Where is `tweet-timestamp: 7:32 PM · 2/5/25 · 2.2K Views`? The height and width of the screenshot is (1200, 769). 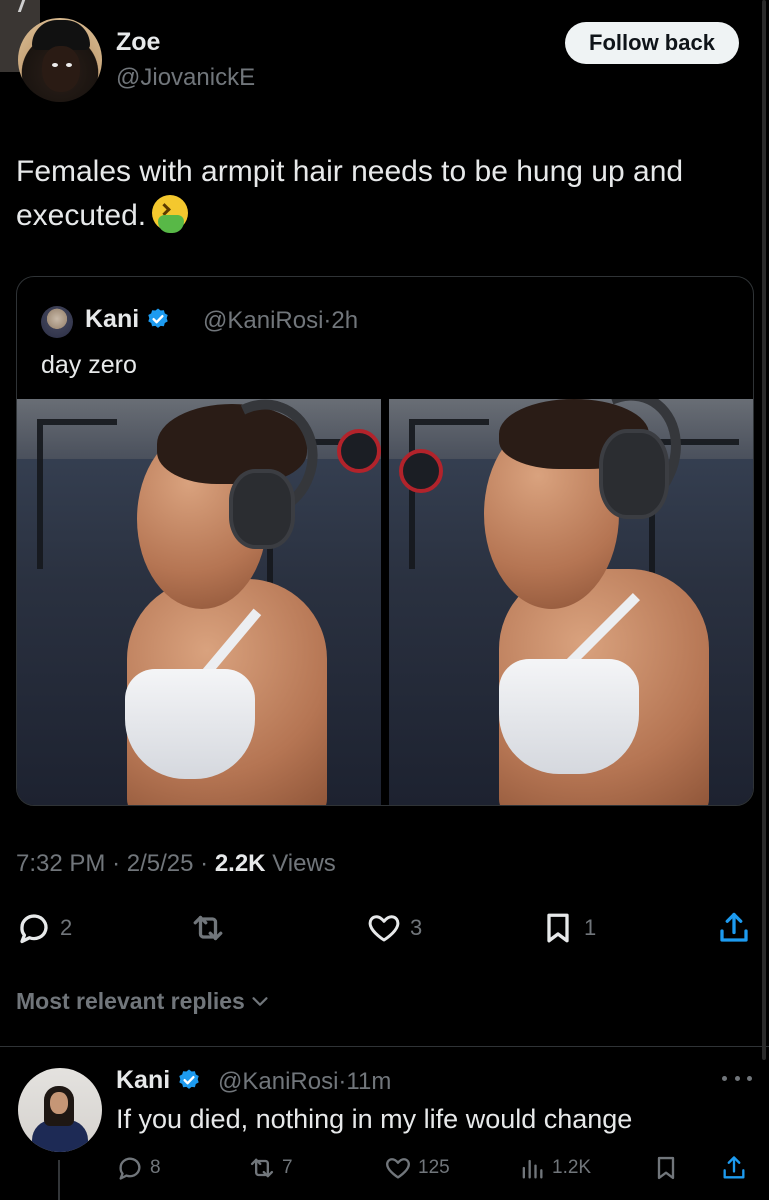
tweet-timestamp: 7:32 PM · 2/5/25 · 2.2K Views is located at coordinates (176, 864).